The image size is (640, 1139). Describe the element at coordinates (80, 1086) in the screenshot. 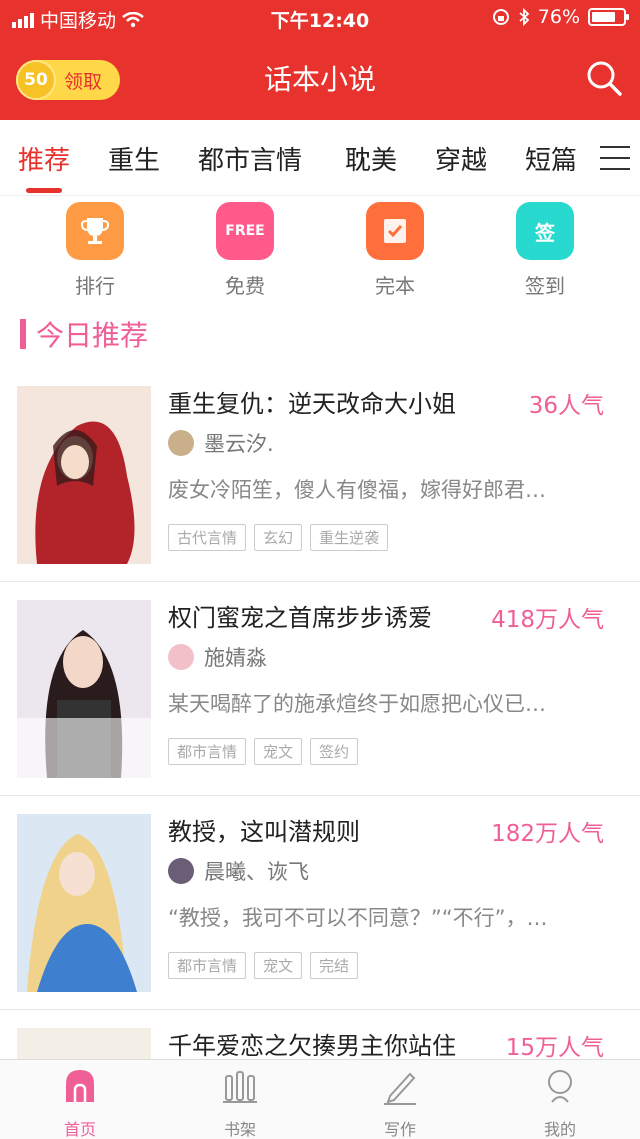

I see `home-icon` at that location.